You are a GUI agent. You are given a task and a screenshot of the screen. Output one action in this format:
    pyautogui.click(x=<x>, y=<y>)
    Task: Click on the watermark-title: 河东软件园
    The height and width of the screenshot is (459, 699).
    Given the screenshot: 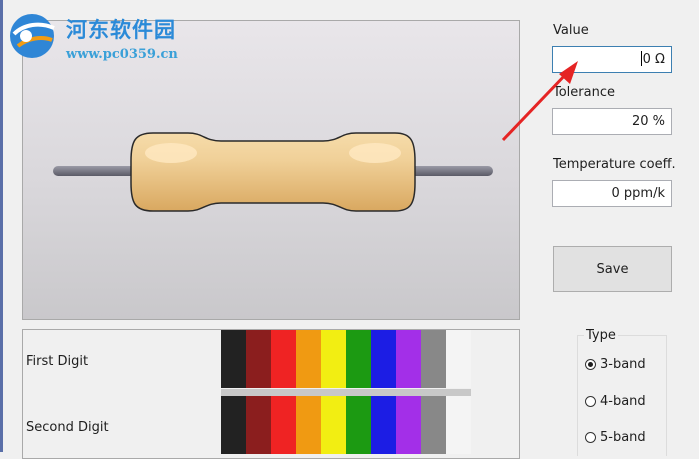 What is the action you would take?
    pyautogui.click(x=121, y=30)
    